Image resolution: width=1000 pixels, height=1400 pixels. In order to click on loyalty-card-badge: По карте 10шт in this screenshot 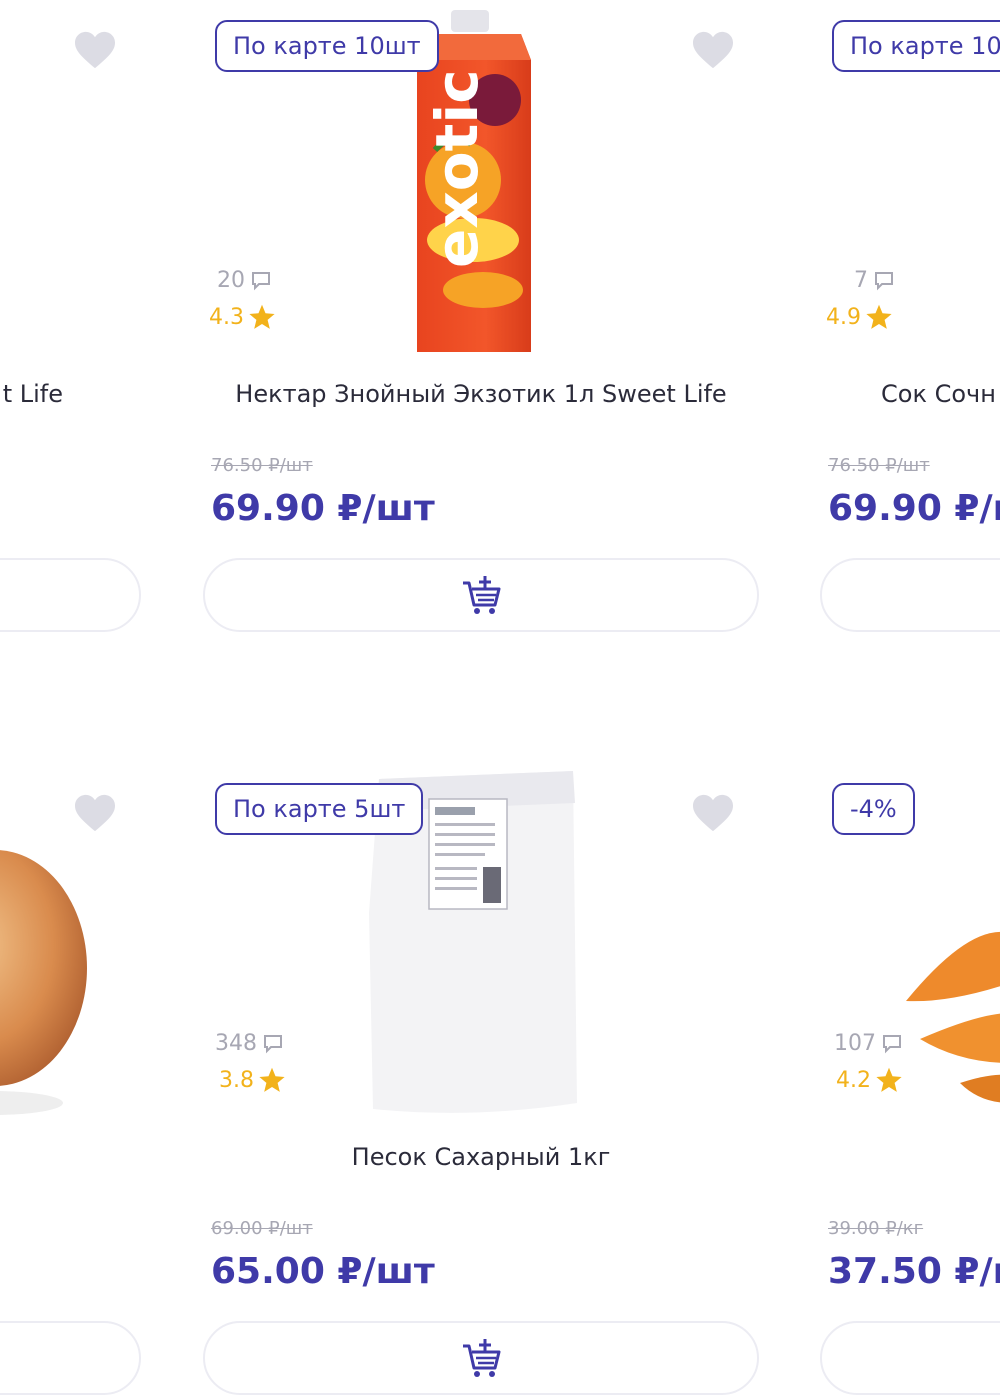, I will do `click(327, 46)`.